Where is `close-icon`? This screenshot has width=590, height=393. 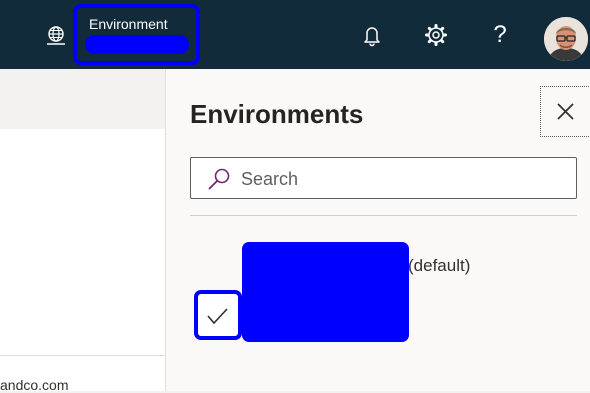
close-icon is located at coordinates (565, 111).